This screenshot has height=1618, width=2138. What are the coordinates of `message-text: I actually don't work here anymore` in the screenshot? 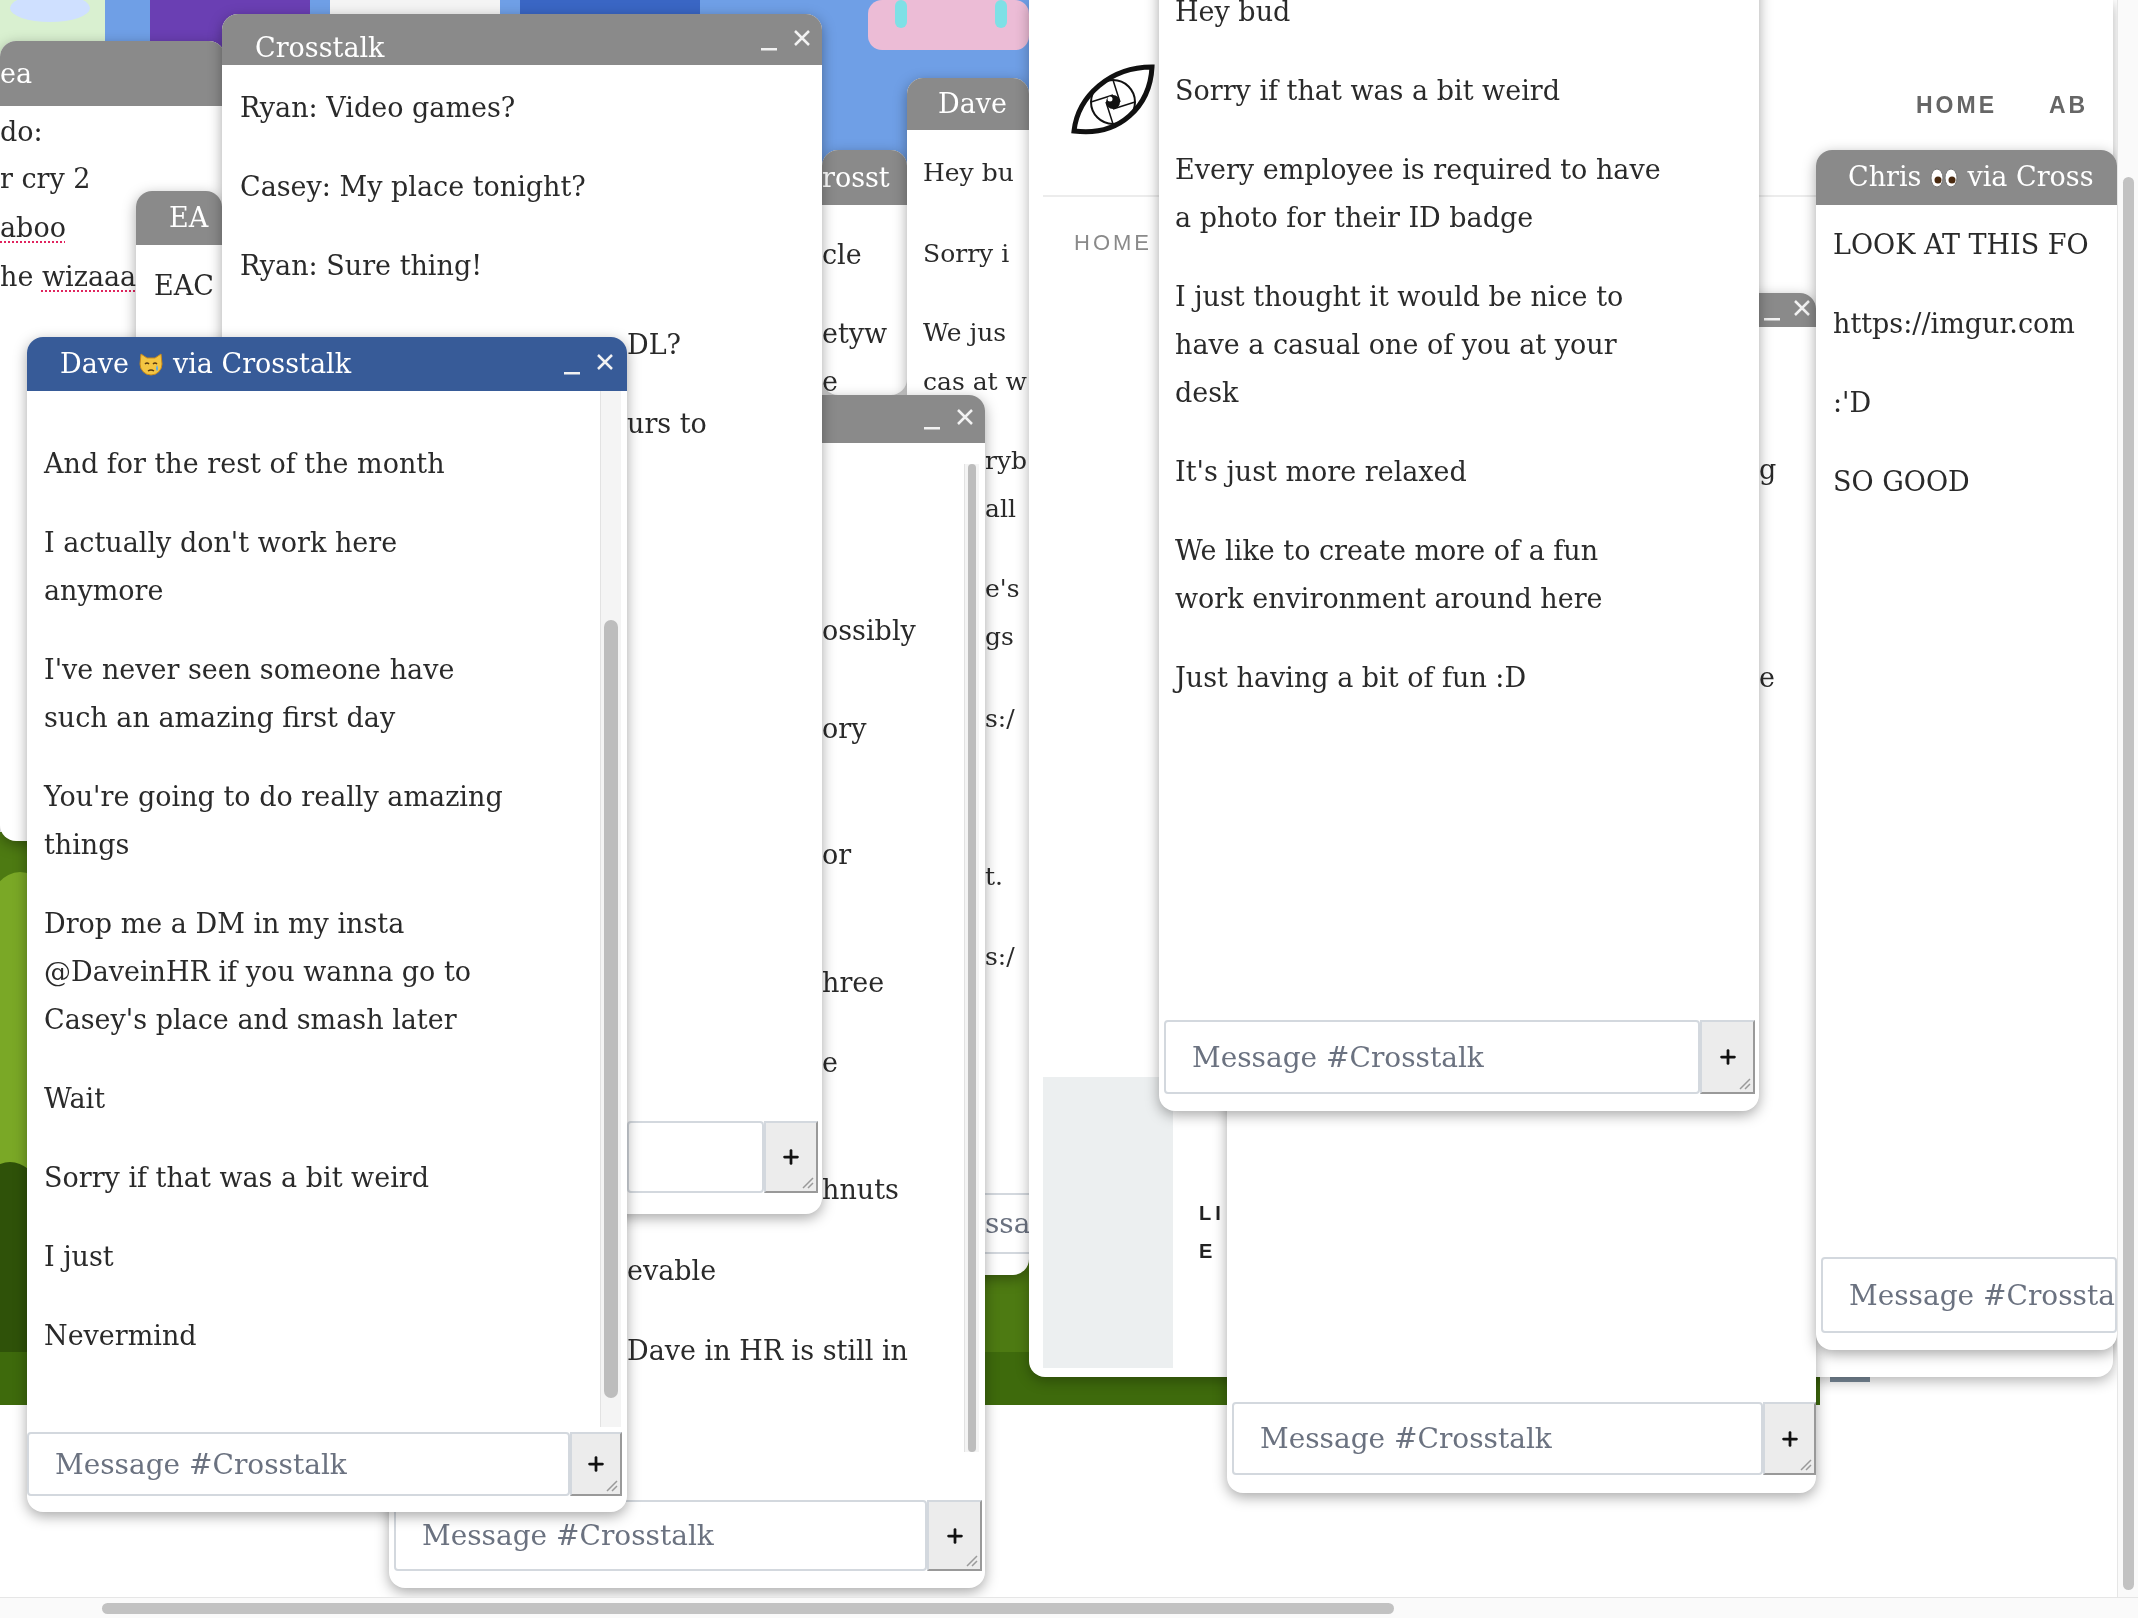 It's located at (221, 567).